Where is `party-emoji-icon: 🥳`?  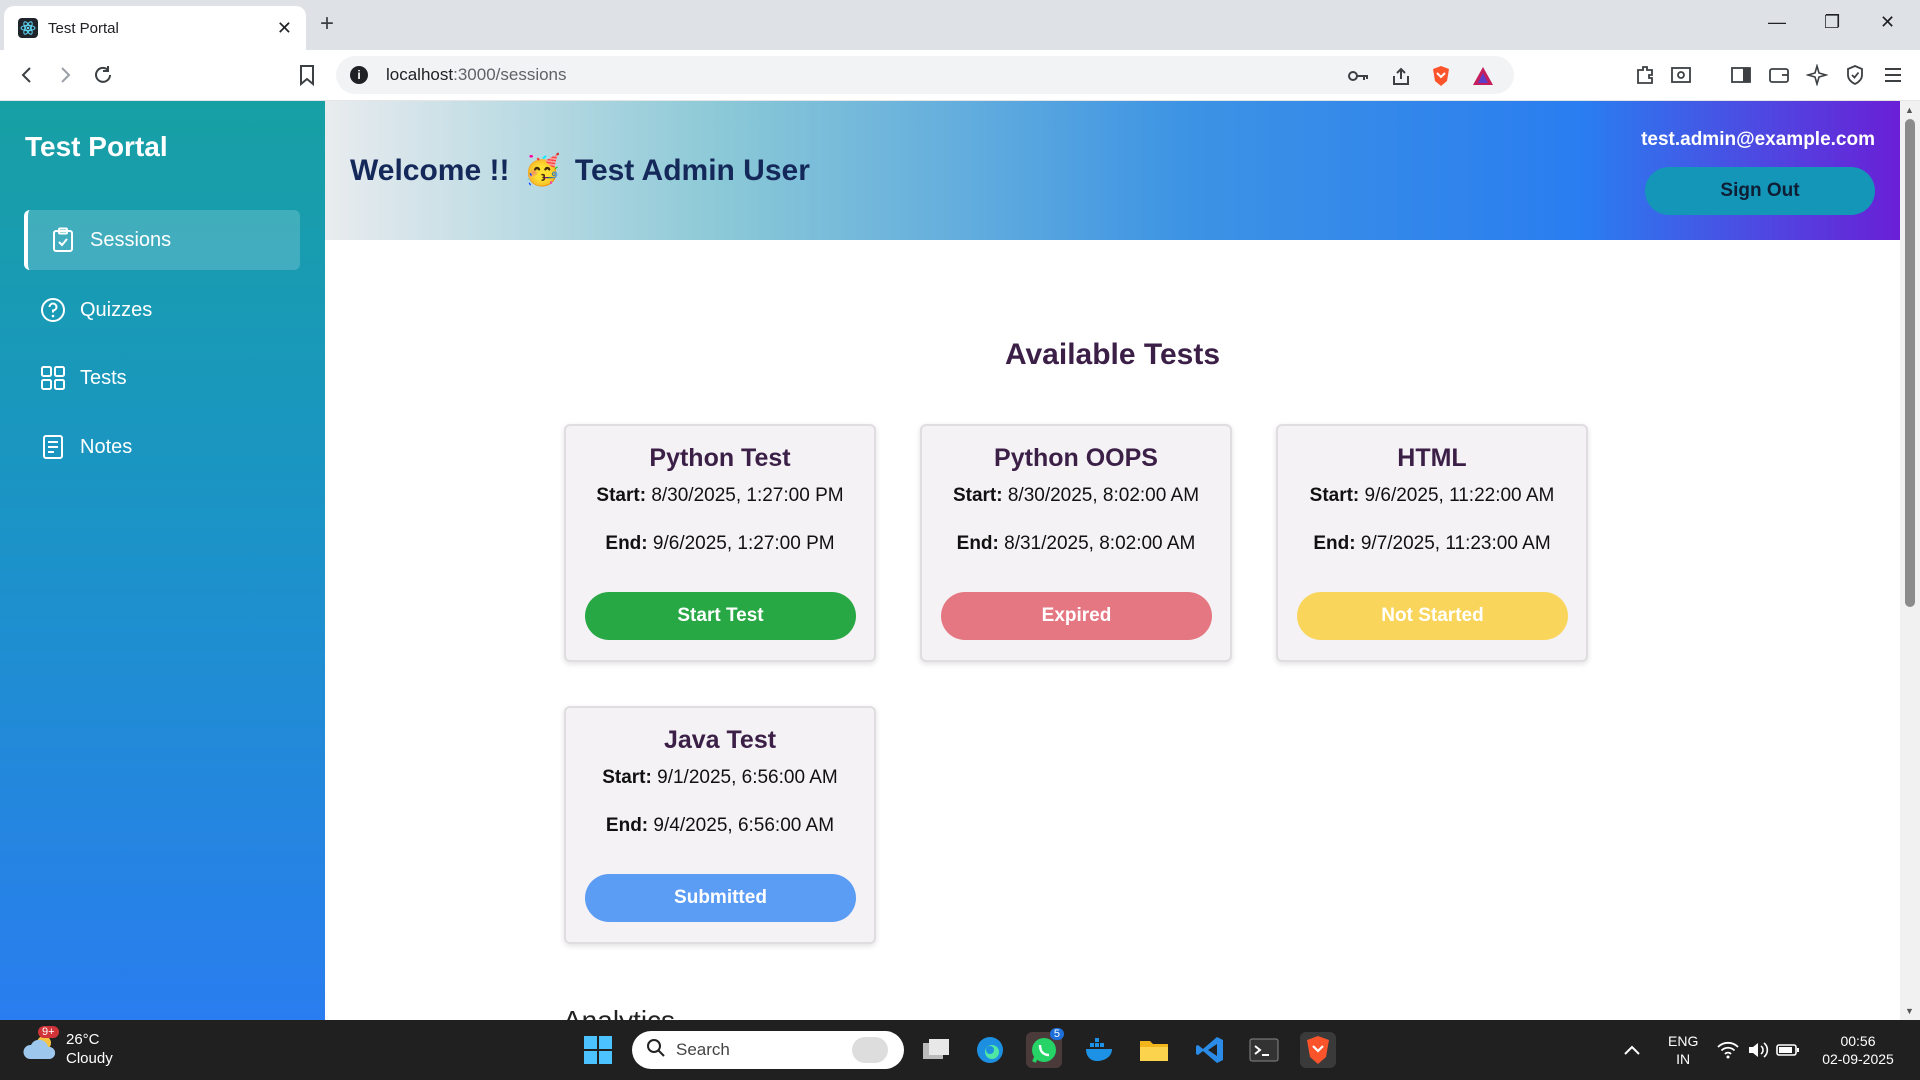
party-emoji-icon: 🥳 is located at coordinates (542, 170).